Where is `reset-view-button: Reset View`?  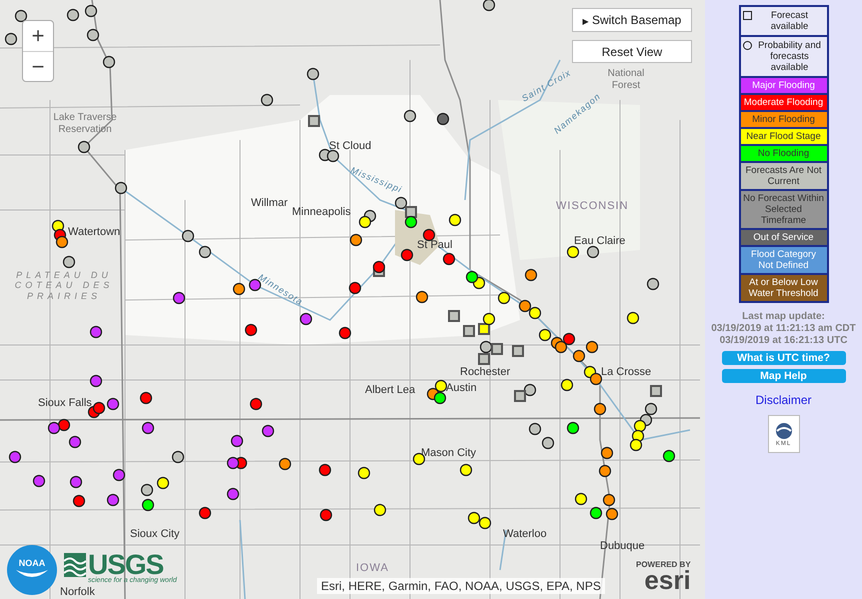
reset-view-button: Reset View is located at coordinates (632, 51).